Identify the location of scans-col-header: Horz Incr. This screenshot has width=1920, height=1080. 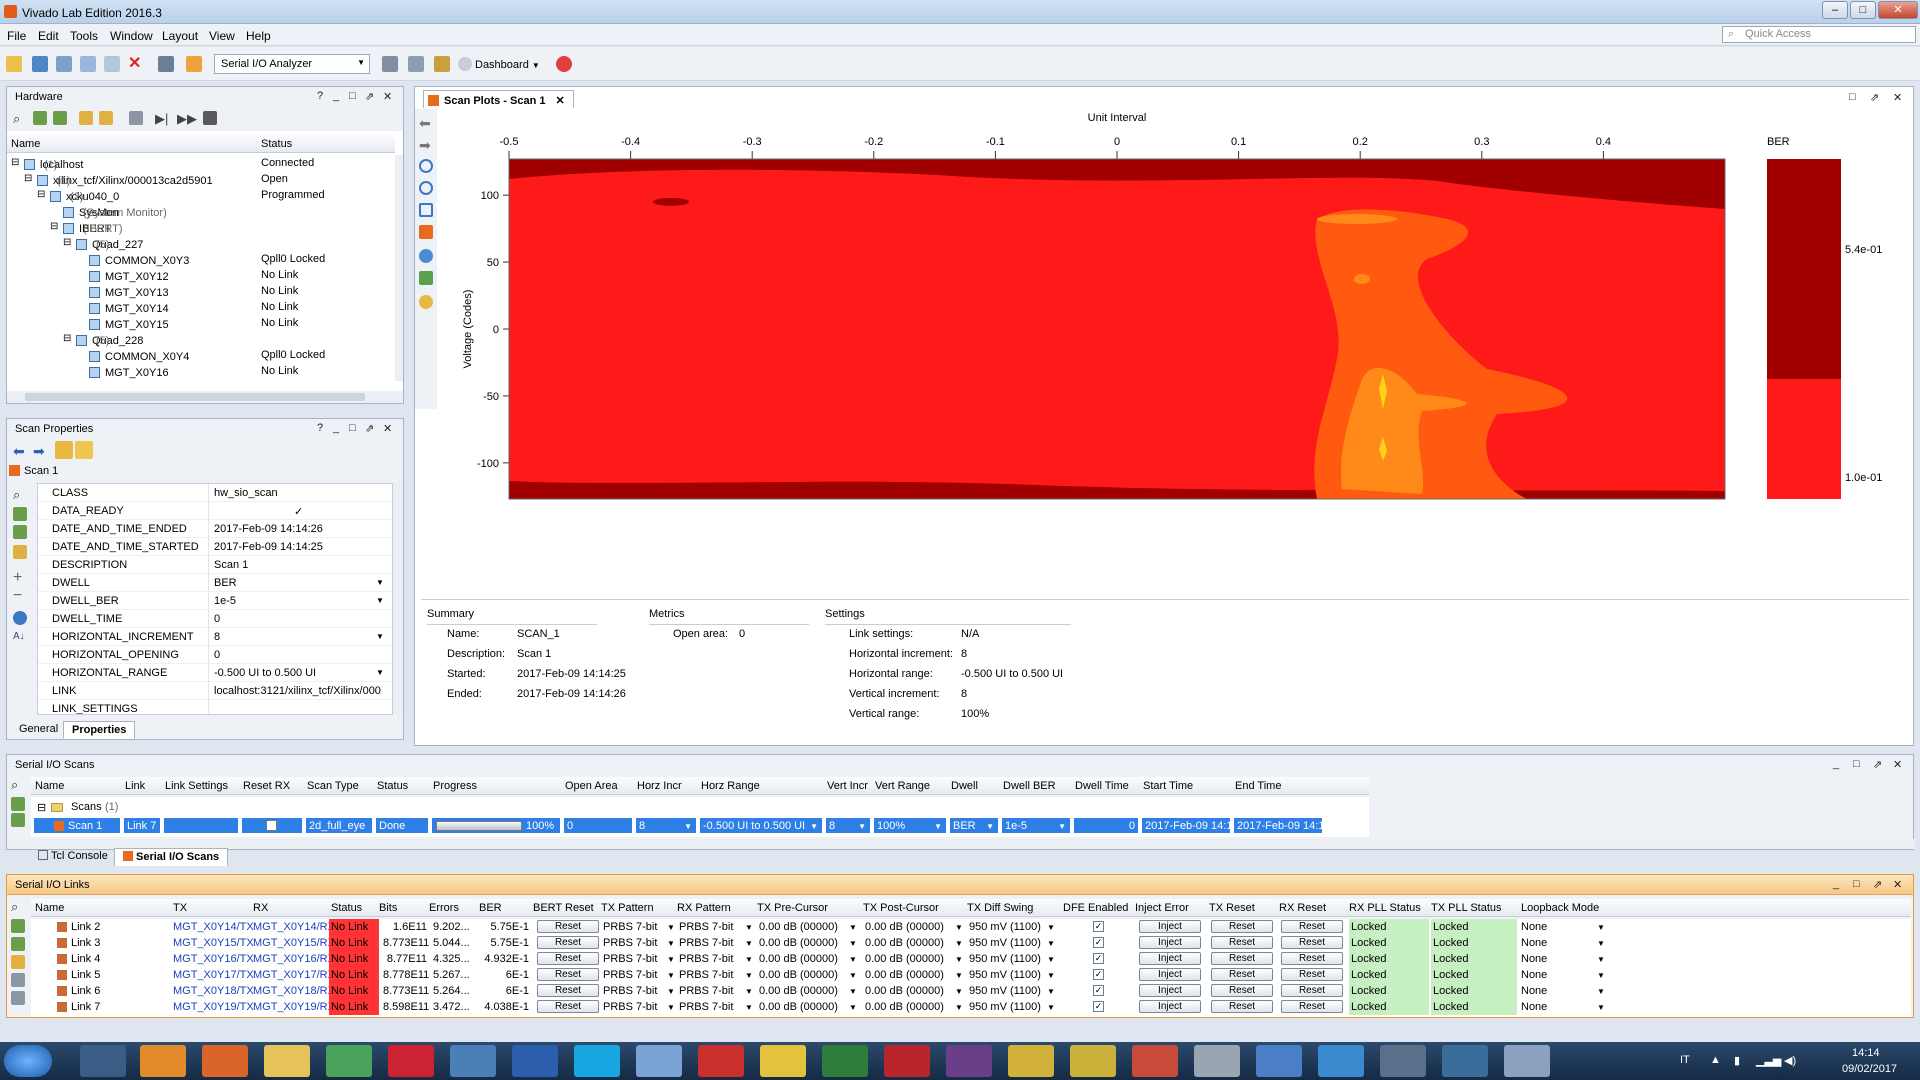
(659, 786).